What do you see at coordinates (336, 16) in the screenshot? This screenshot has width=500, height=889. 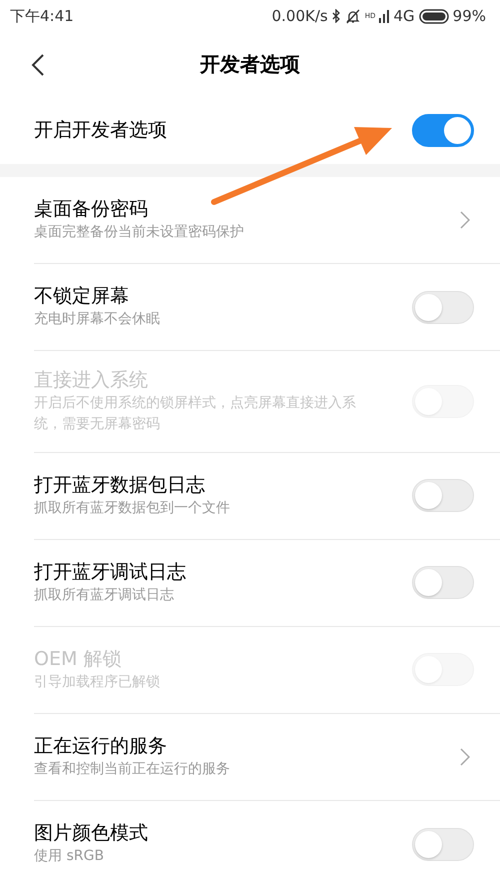 I see `bluetooth-icon` at bounding box center [336, 16].